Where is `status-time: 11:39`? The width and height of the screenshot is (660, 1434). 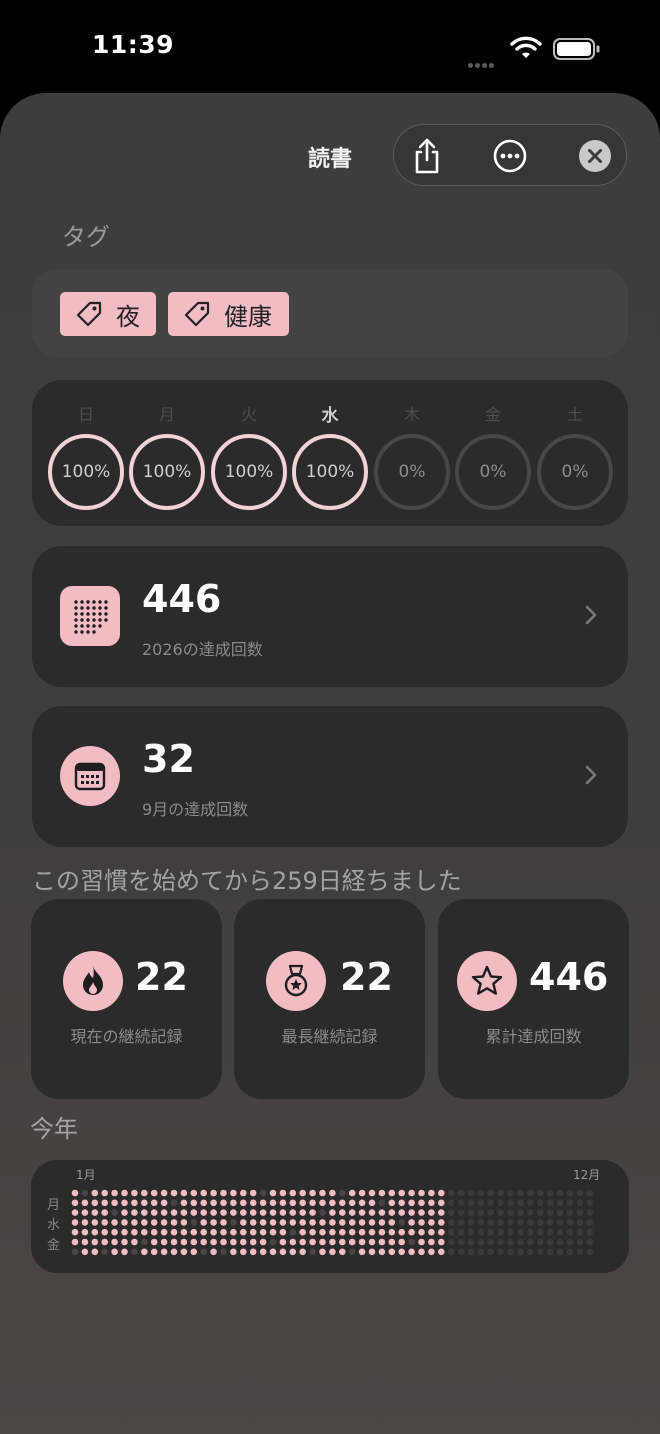 status-time: 11:39 is located at coordinates (133, 44).